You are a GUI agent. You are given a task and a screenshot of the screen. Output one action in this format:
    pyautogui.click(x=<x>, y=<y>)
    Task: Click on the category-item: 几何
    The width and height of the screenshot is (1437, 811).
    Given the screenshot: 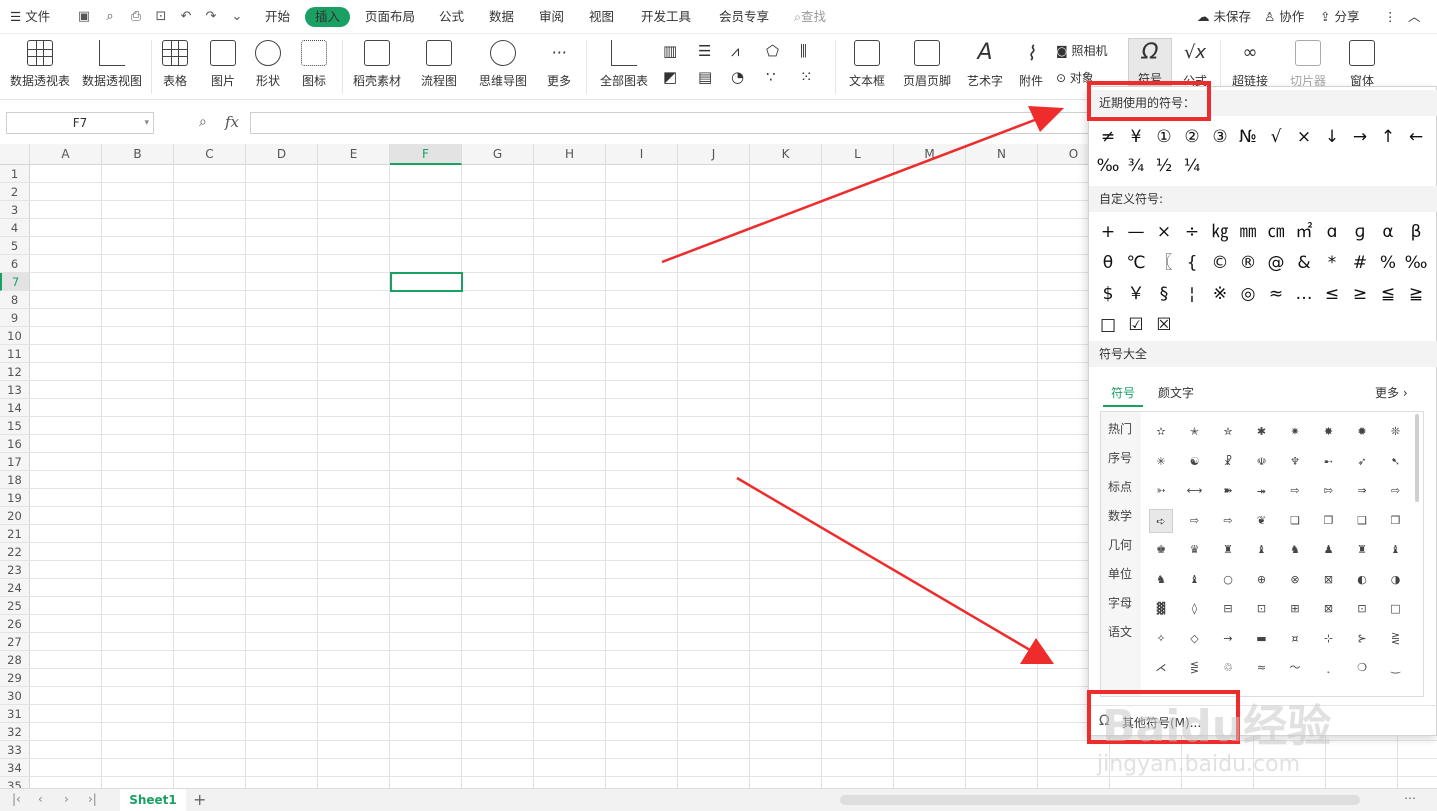 What is the action you would take?
    pyautogui.click(x=1120, y=544)
    